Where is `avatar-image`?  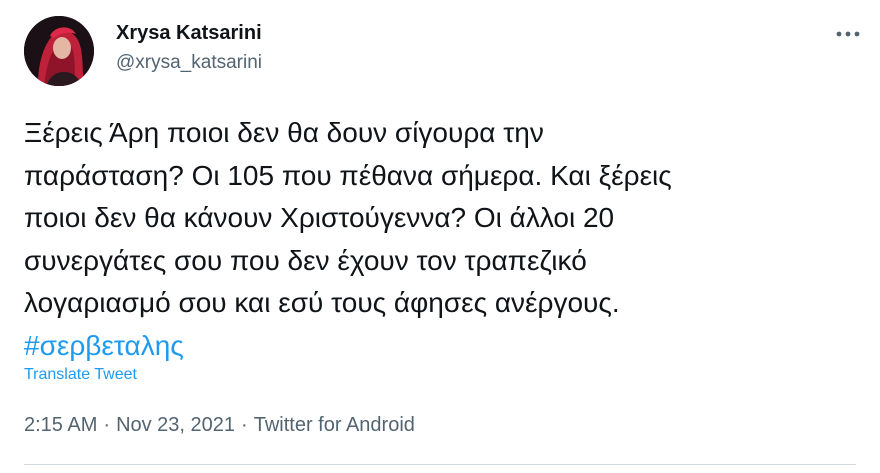
avatar-image is located at coordinates (59, 51).